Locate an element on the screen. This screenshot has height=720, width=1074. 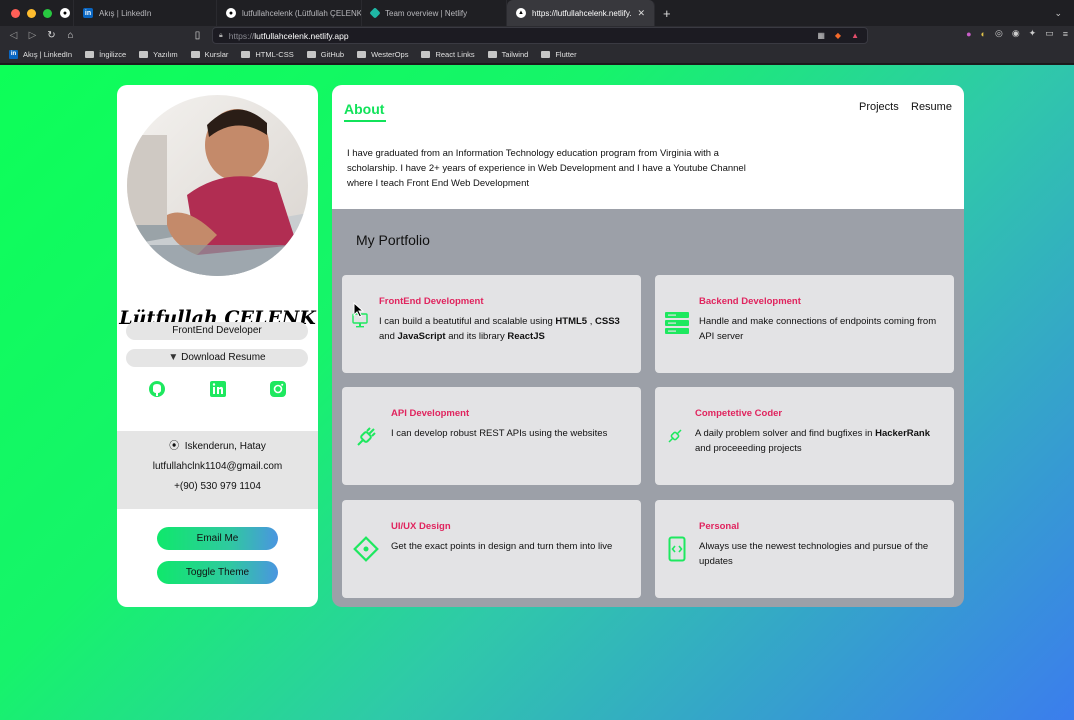
new-tab-button: + is located at coordinates (663, 13).